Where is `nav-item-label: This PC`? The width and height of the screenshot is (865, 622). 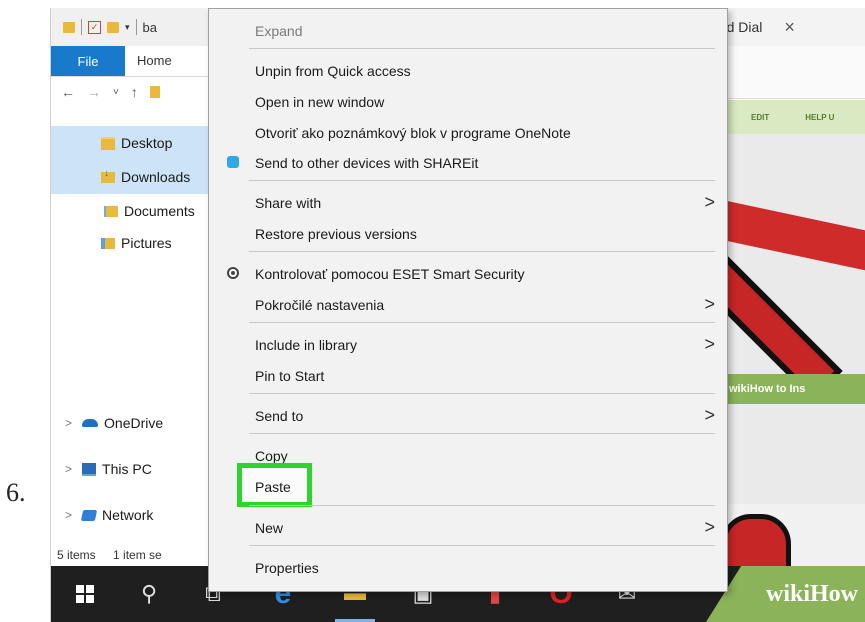
nav-item-label: This PC is located at coordinates (127, 469).